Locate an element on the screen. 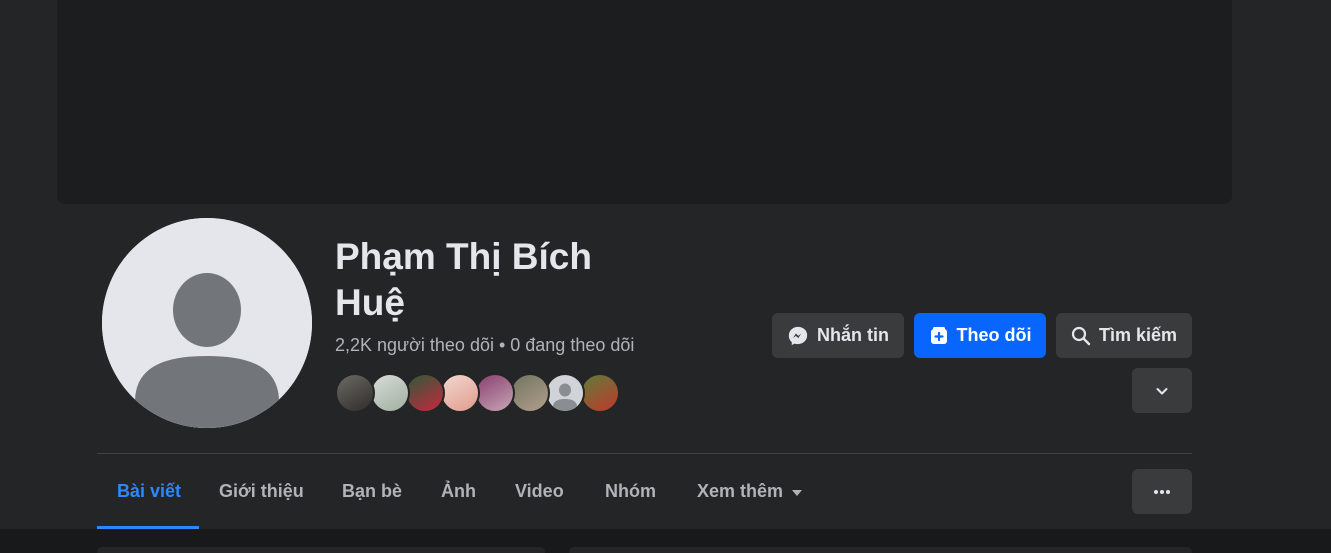 This screenshot has width=1331, height=553. follow-button: Theo dõi is located at coordinates (980, 335).